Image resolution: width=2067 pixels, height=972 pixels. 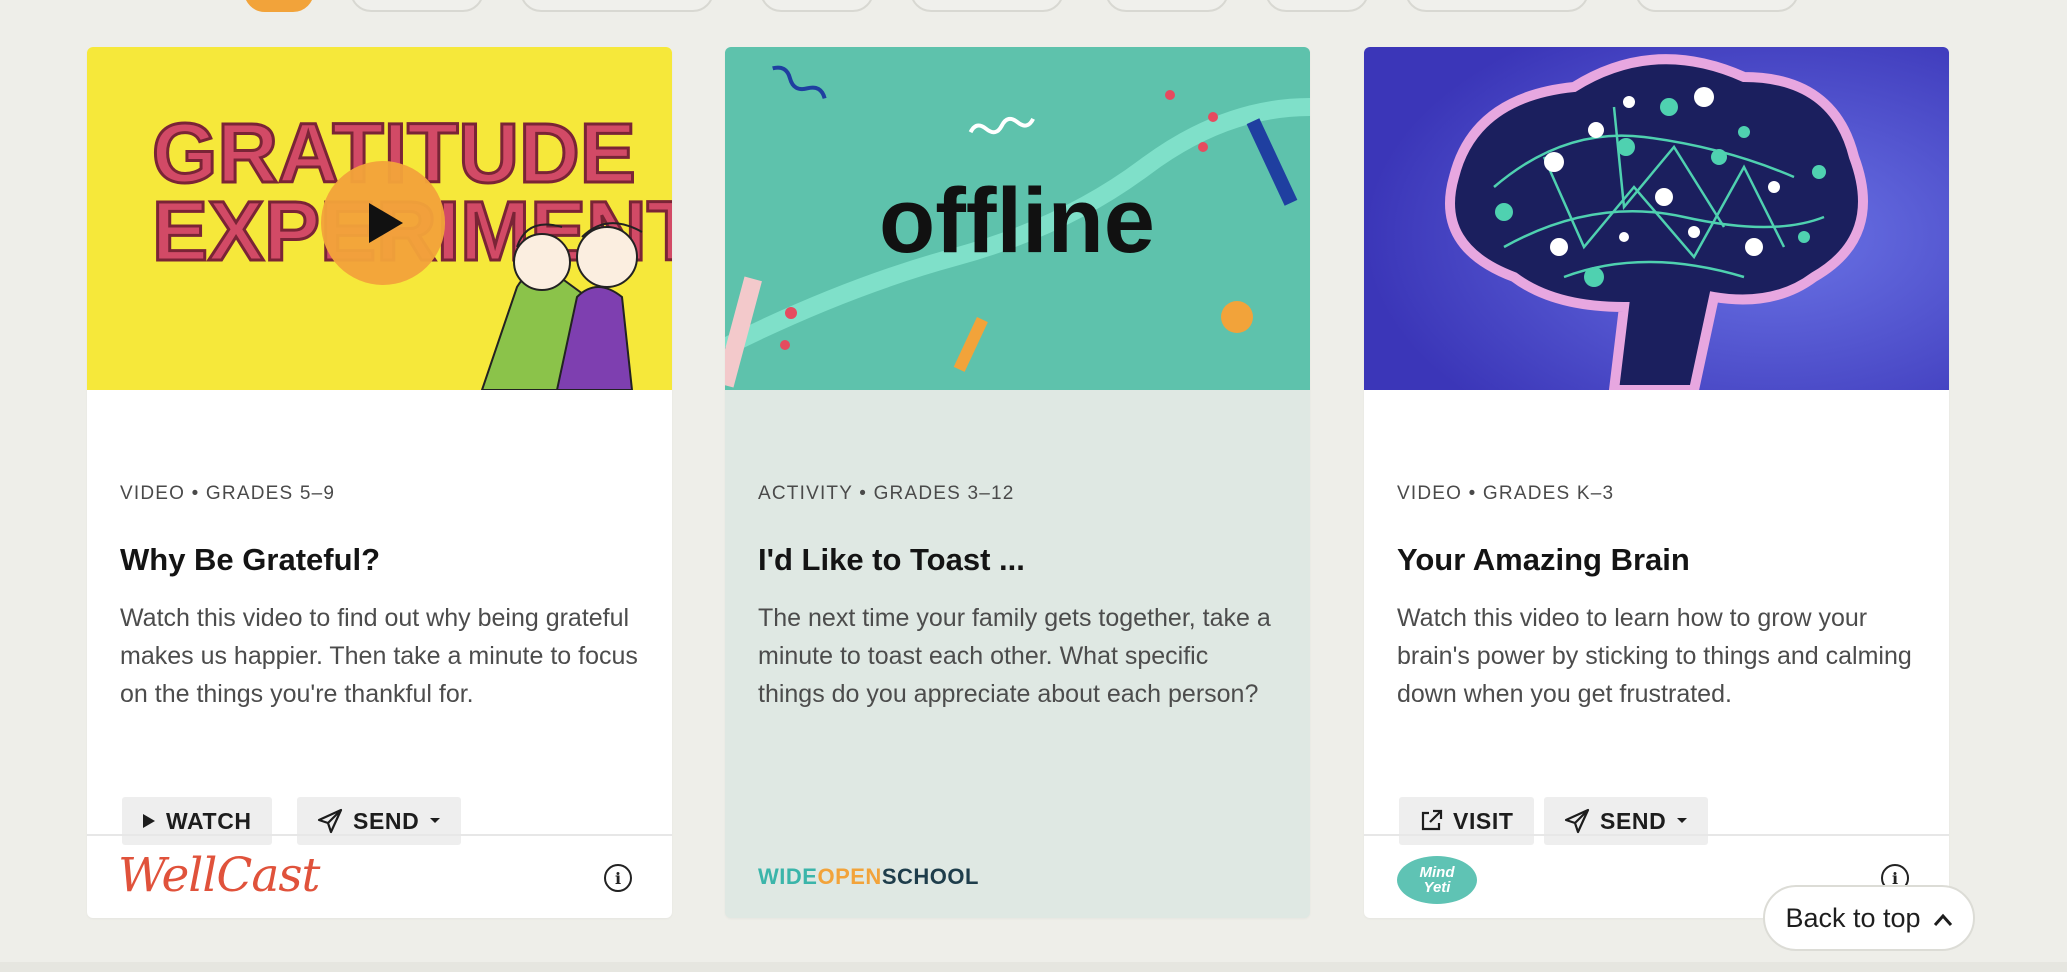 What do you see at coordinates (1017, 876) in the screenshot?
I see `card-footer: WIDEOPENSCHOOL` at bounding box center [1017, 876].